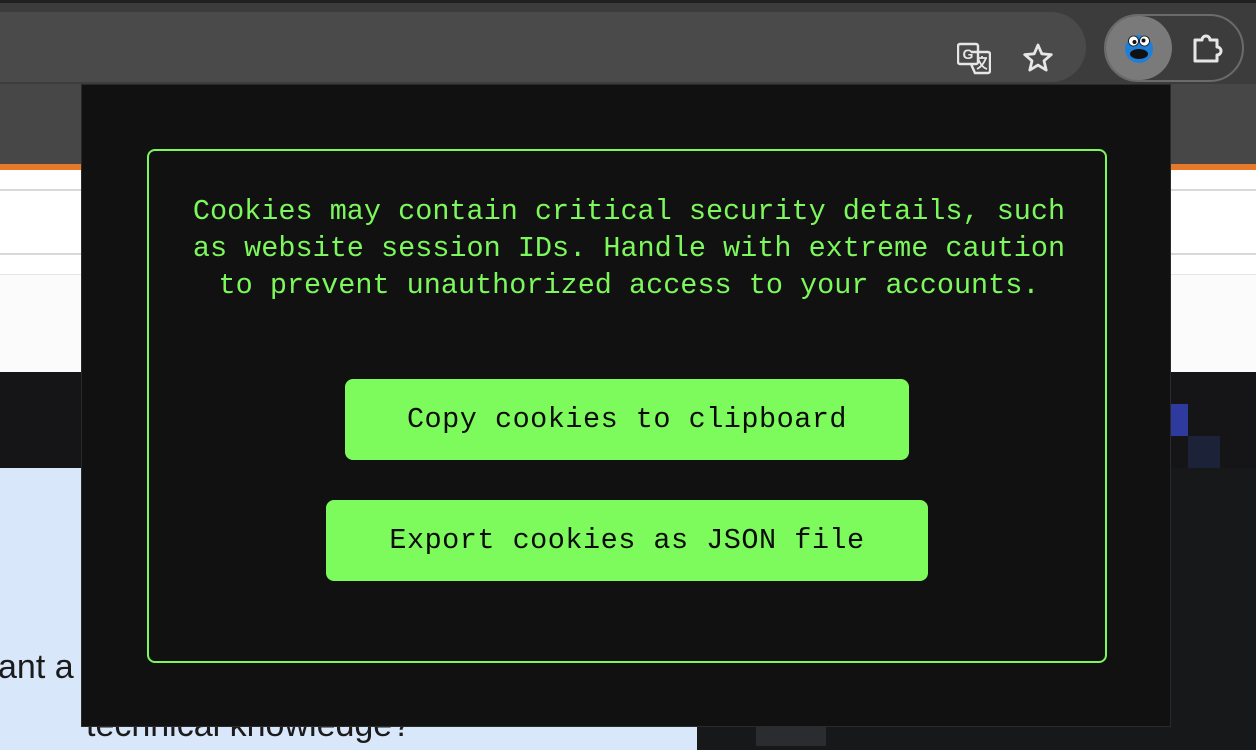 This screenshot has height=750, width=1256. I want to click on cookie-monster-extension-icon, so click(1139, 48).